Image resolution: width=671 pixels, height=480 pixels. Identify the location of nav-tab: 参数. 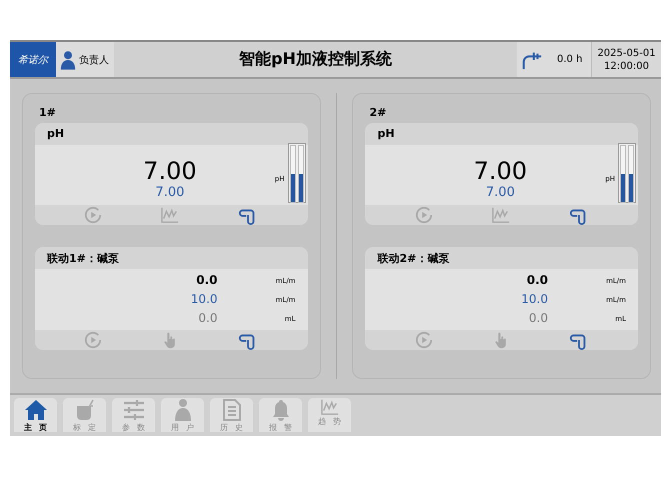
(133, 415).